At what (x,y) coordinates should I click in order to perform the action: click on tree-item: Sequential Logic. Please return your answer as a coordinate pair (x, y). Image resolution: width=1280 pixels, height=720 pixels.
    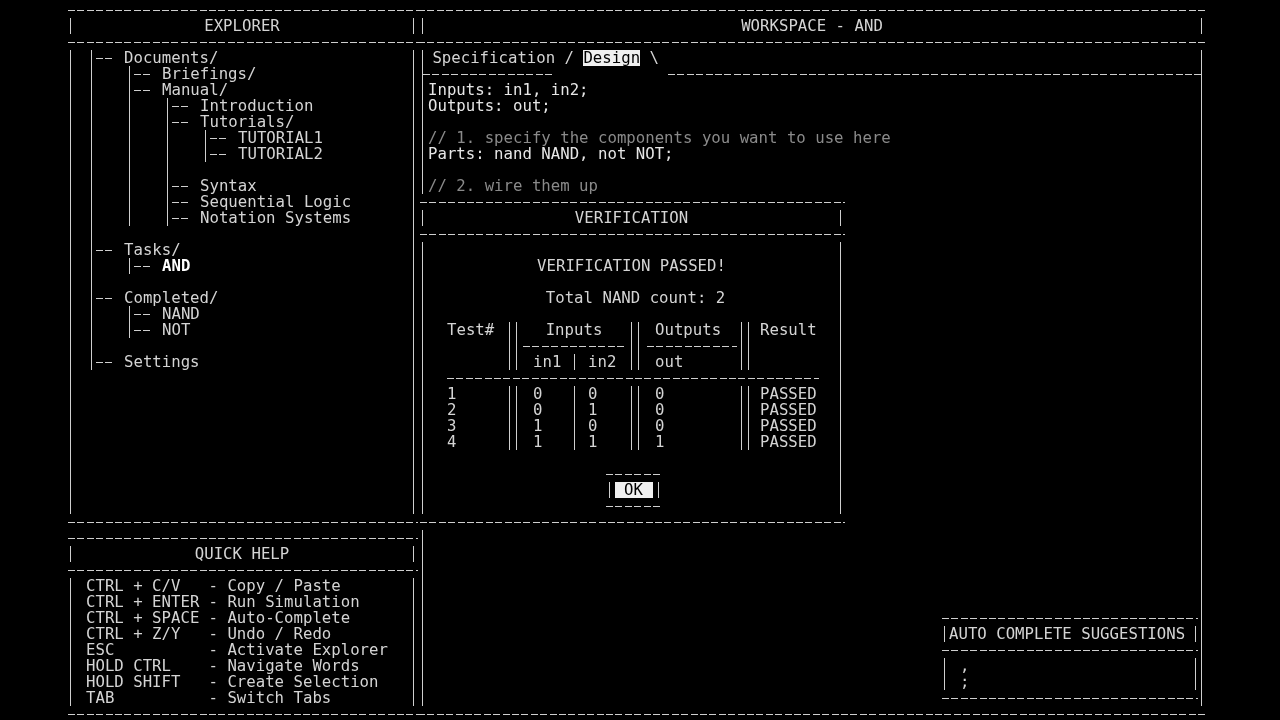
    Looking at the image, I should click on (276, 202).